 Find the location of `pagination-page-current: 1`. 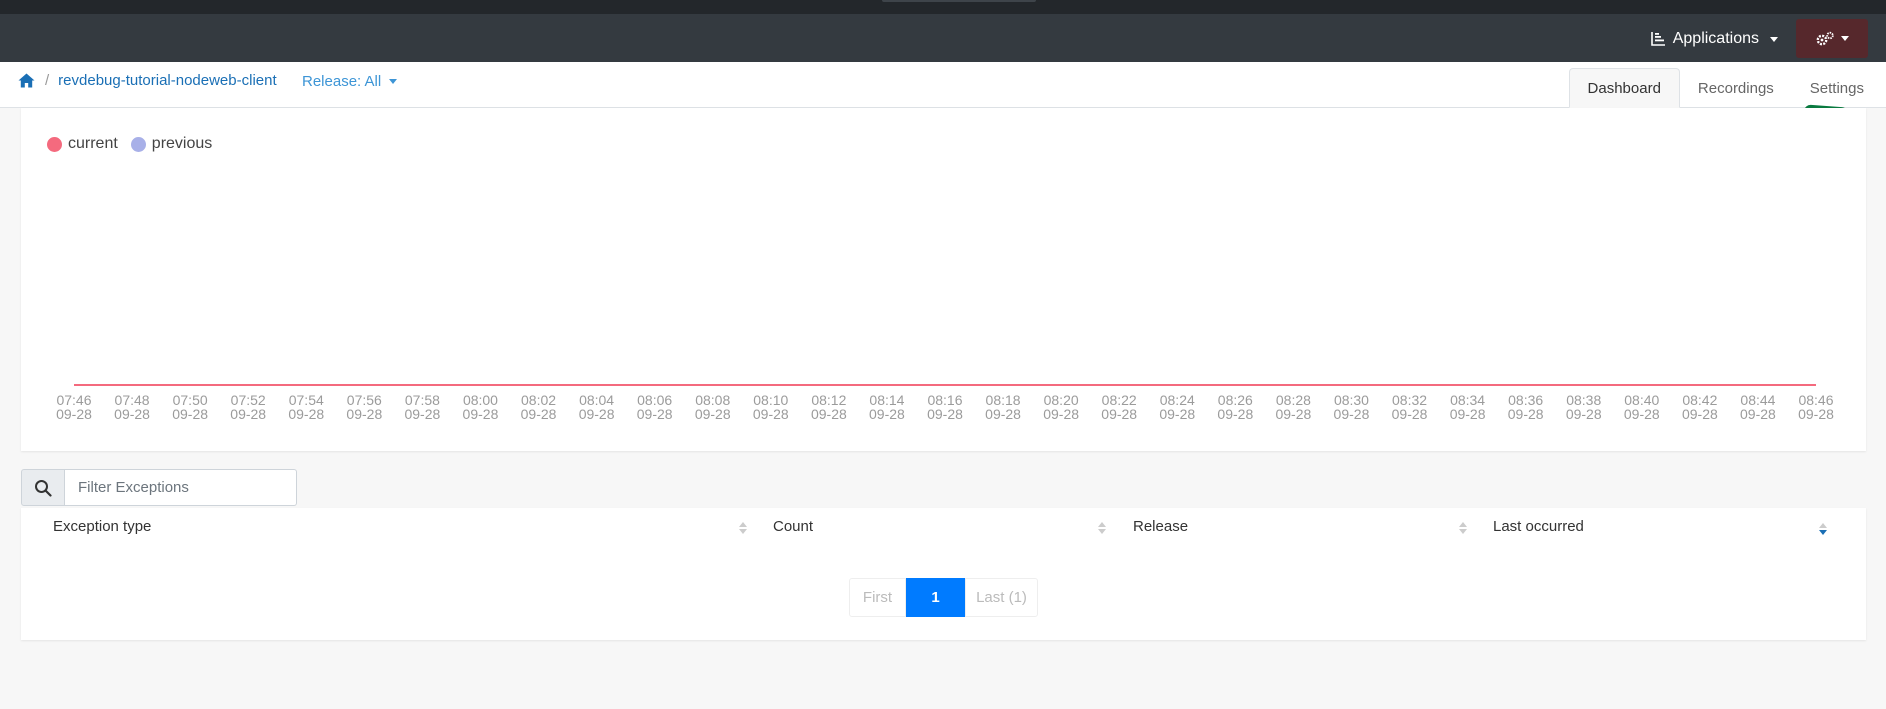

pagination-page-current: 1 is located at coordinates (935, 597).